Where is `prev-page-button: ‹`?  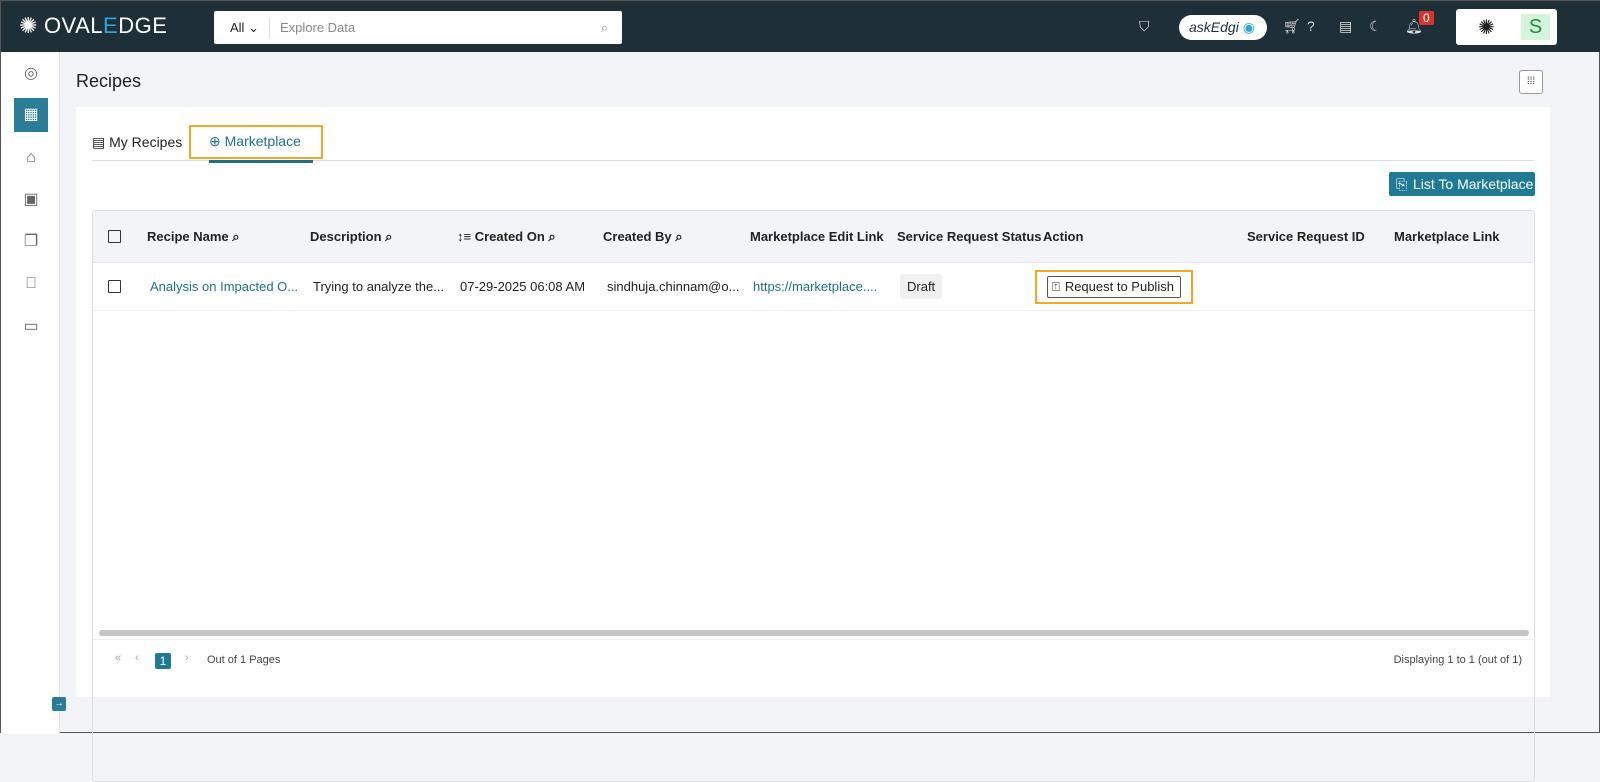 prev-page-button: ‹ is located at coordinates (137, 658).